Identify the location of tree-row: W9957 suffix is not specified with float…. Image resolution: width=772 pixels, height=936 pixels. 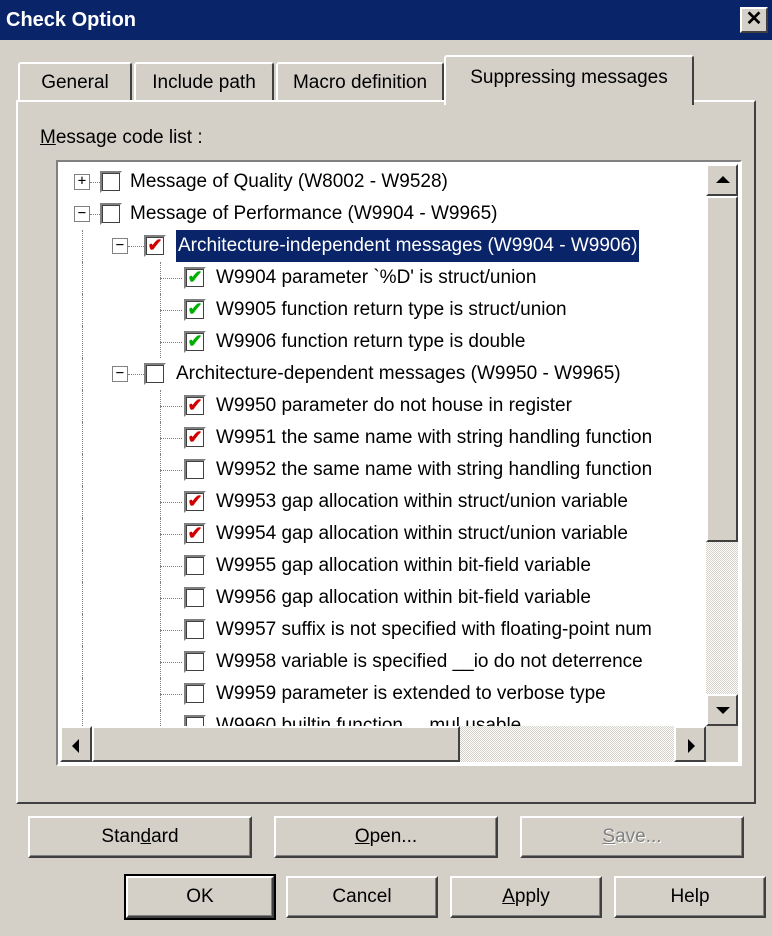
(383, 630).